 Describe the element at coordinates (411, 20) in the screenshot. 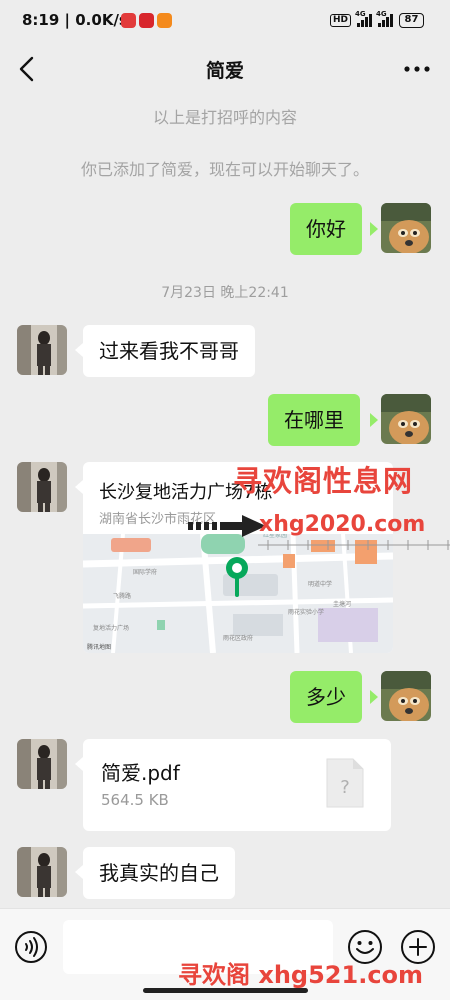

I see `battery-icon: 87` at that location.